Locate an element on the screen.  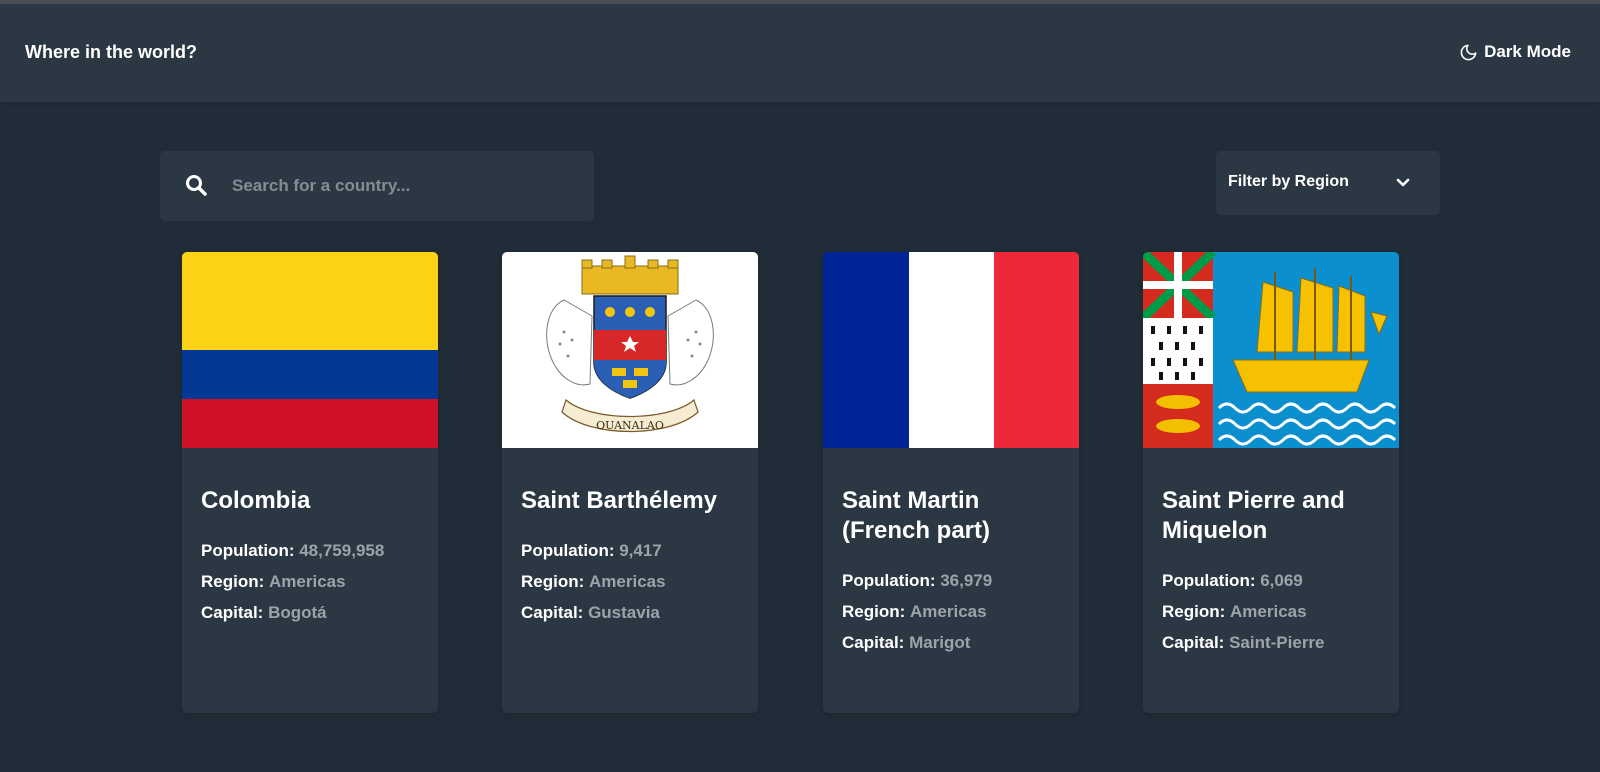
population-row: Population: 36,979 is located at coordinates (951, 580).